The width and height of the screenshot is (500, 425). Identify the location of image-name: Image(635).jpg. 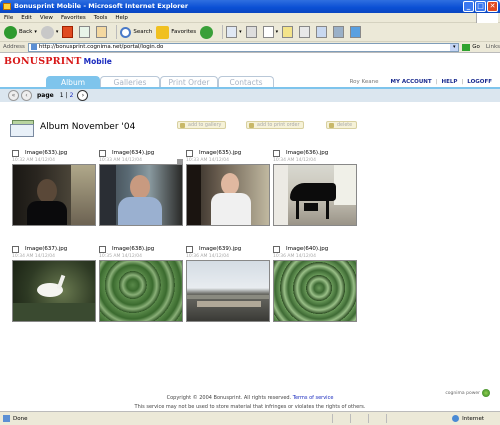
(220, 153).